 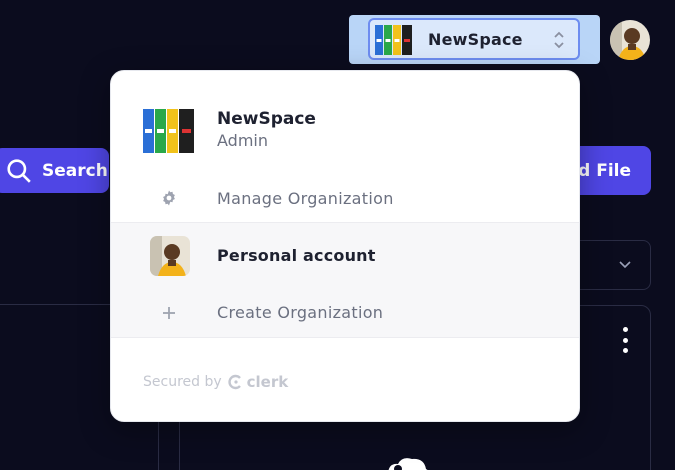 What do you see at coordinates (296, 255) in the screenshot?
I see `personal-account-label: Personal account` at bounding box center [296, 255].